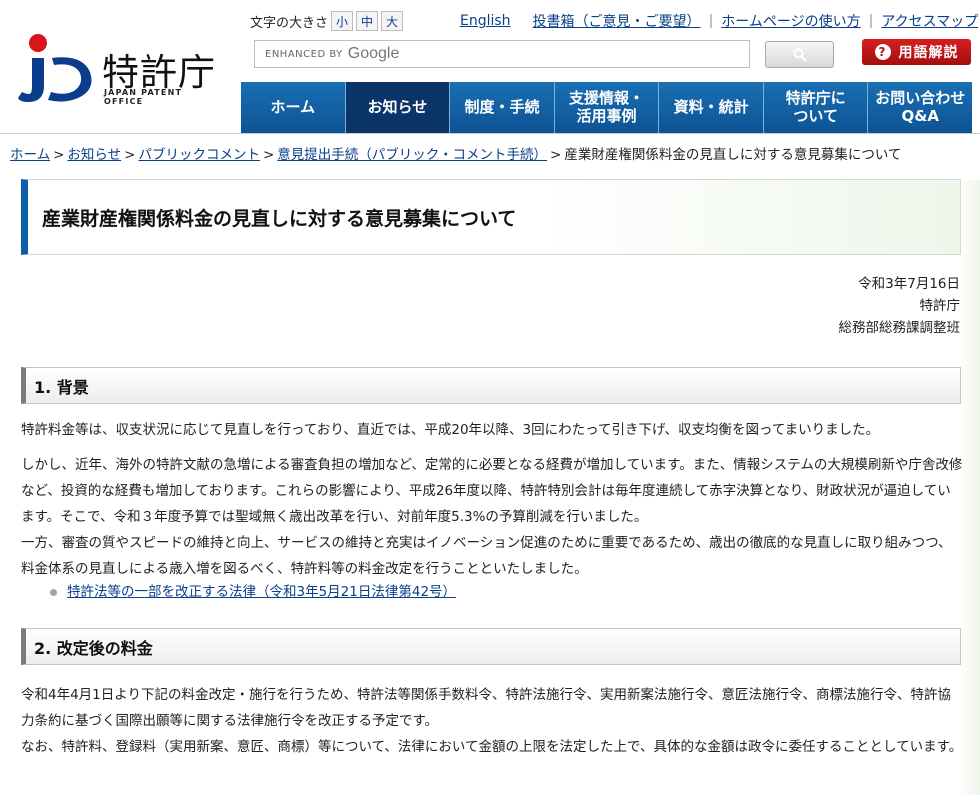  What do you see at coordinates (491, 385) in the screenshot?
I see `section-heading-background: 1. 背景` at bounding box center [491, 385].